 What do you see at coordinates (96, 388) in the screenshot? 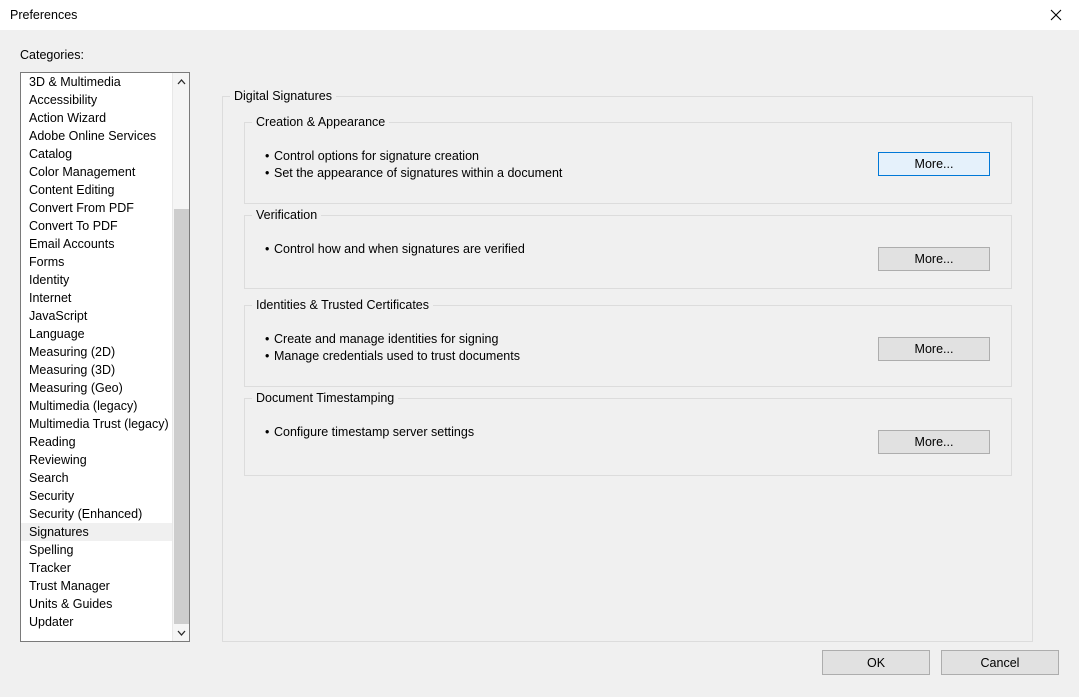
I see `sidebar-item-measuring-geo: Measuring (Geo)` at bounding box center [96, 388].